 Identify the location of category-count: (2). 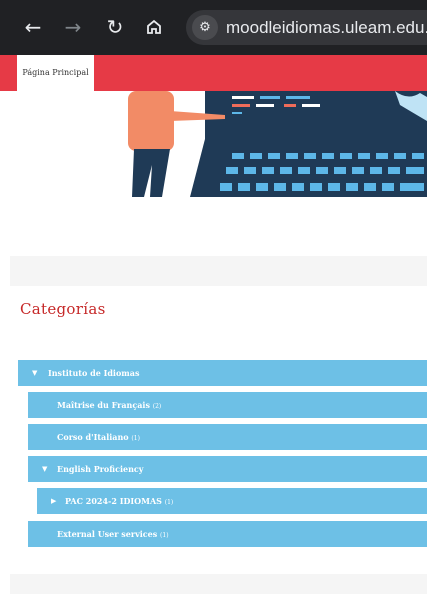
(157, 406).